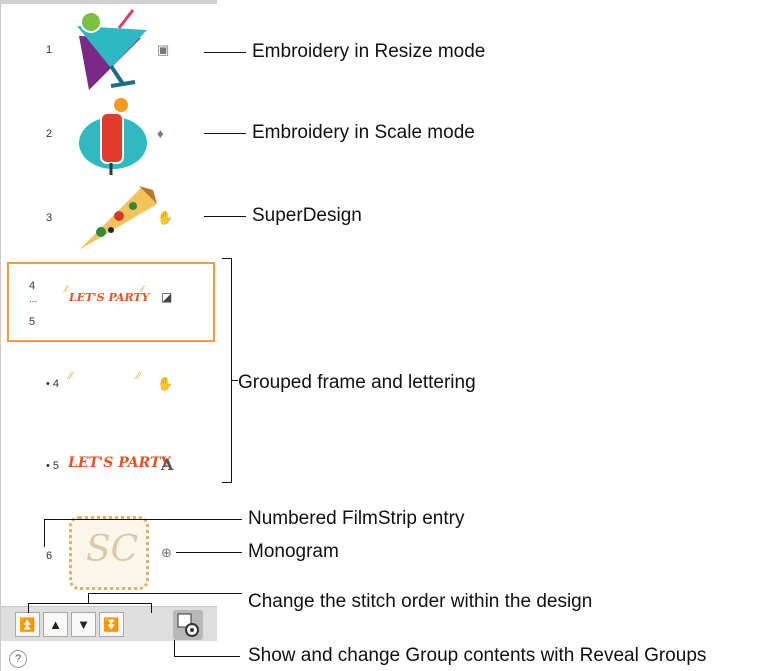 The image size is (783, 671). Describe the element at coordinates (143, 289) in the screenshot. I see `frame-decoration-right: ⁄⁄` at that location.